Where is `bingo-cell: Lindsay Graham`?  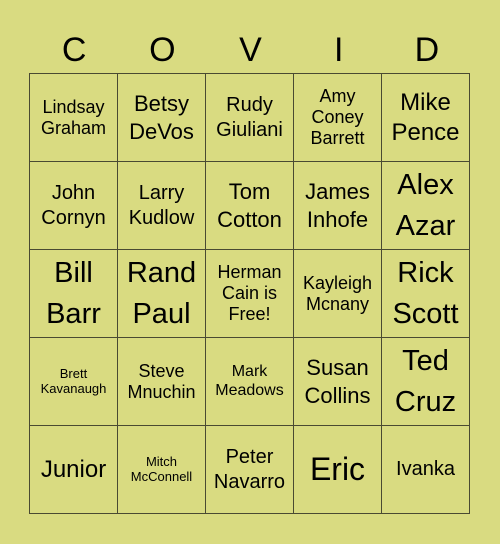
bingo-cell: Lindsay Graham is located at coordinates (74, 118).